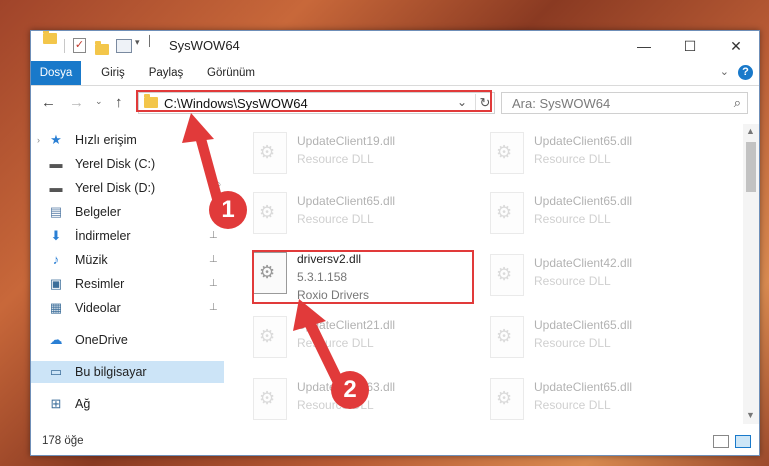  What do you see at coordinates (350, 390) in the screenshot?
I see `step-2-badge: 2` at bounding box center [350, 390].